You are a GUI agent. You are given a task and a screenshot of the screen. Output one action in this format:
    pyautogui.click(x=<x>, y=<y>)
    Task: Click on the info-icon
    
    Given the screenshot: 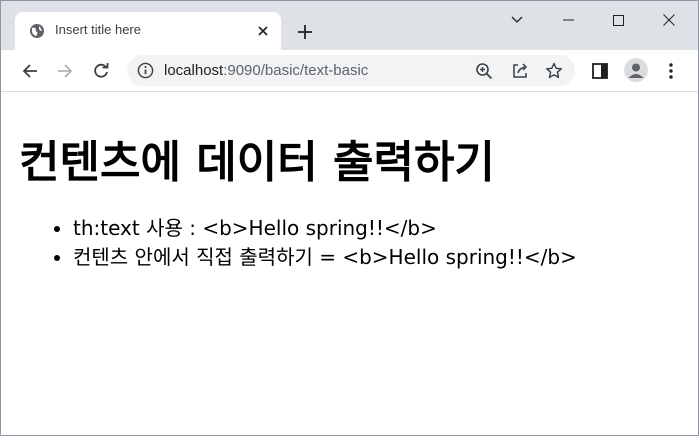 What is the action you would take?
    pyautogui.click(x=145, y=70)
    